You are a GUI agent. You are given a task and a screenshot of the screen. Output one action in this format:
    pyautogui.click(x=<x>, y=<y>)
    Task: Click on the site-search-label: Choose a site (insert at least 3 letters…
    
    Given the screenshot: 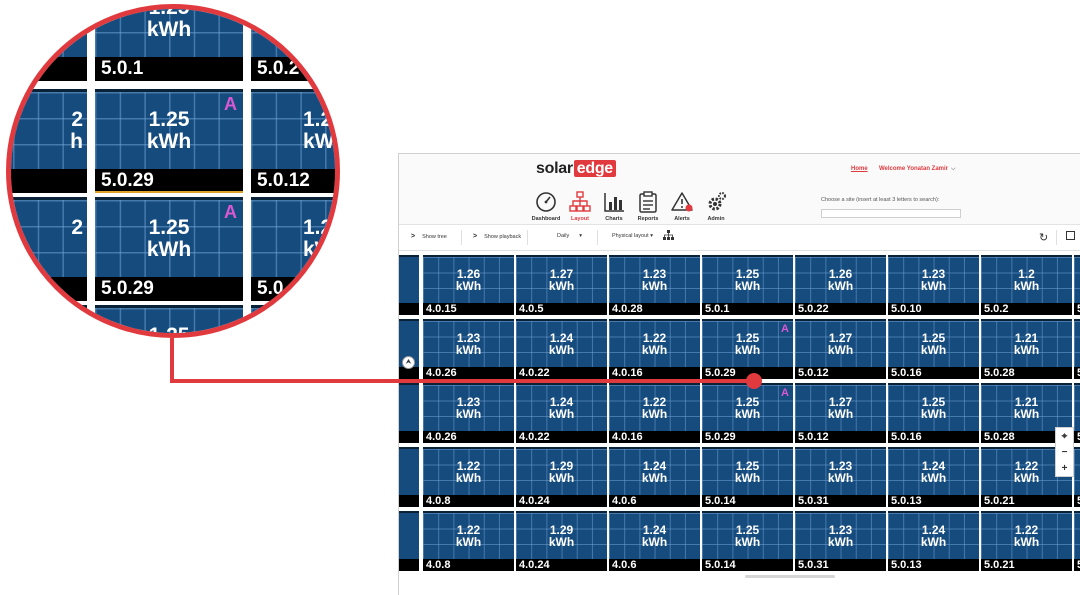 What is the action you would take?
    pyautogui.click(x=880, y=200)
    